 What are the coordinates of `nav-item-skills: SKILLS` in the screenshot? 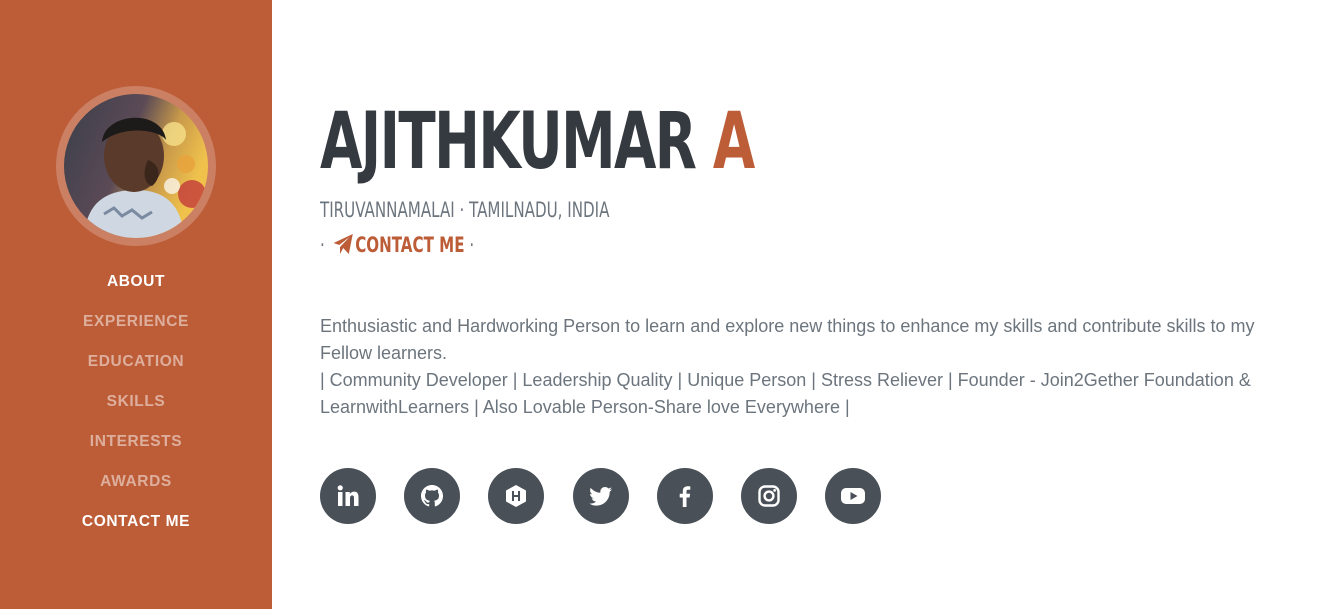 It's located at (136, 402).